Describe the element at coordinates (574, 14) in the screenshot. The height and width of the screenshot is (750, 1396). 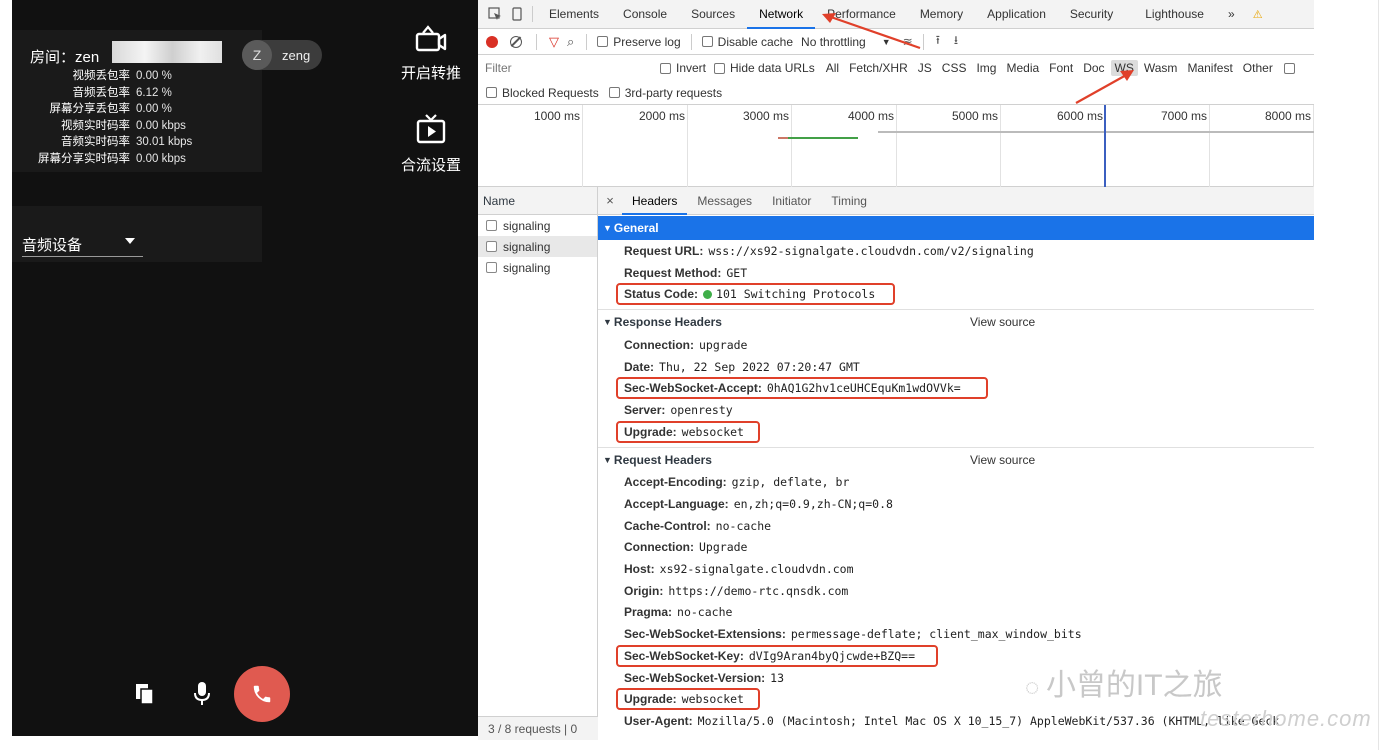
I see `tab-elements: Elements` at that location.